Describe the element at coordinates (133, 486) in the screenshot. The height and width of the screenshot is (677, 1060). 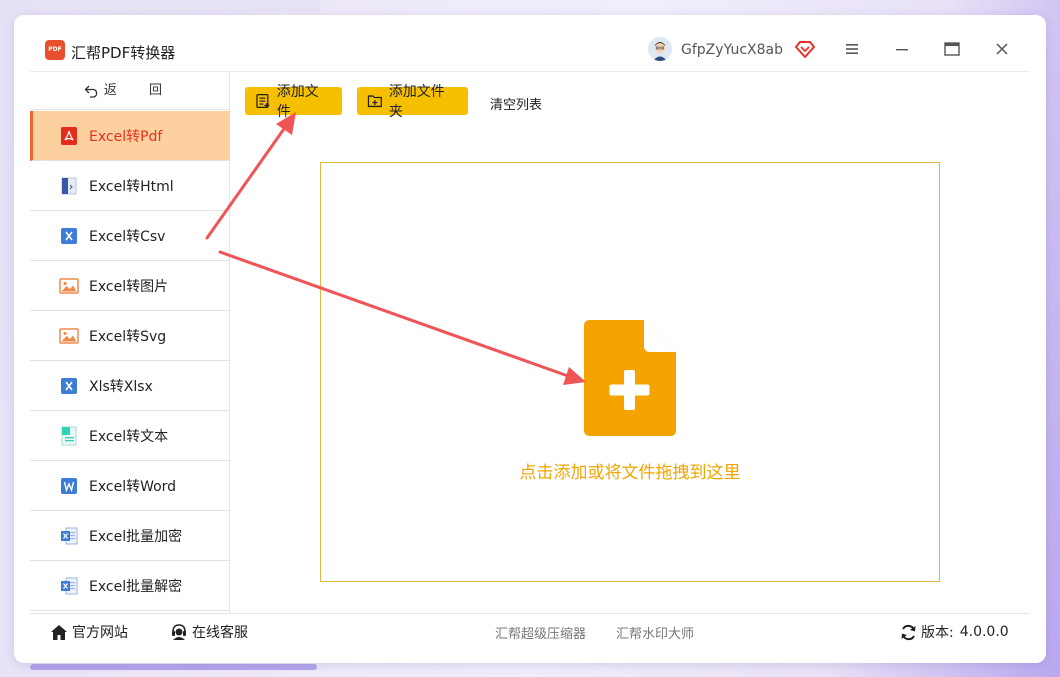
I see `sidebar-item-label: Excel转Word` at that location.